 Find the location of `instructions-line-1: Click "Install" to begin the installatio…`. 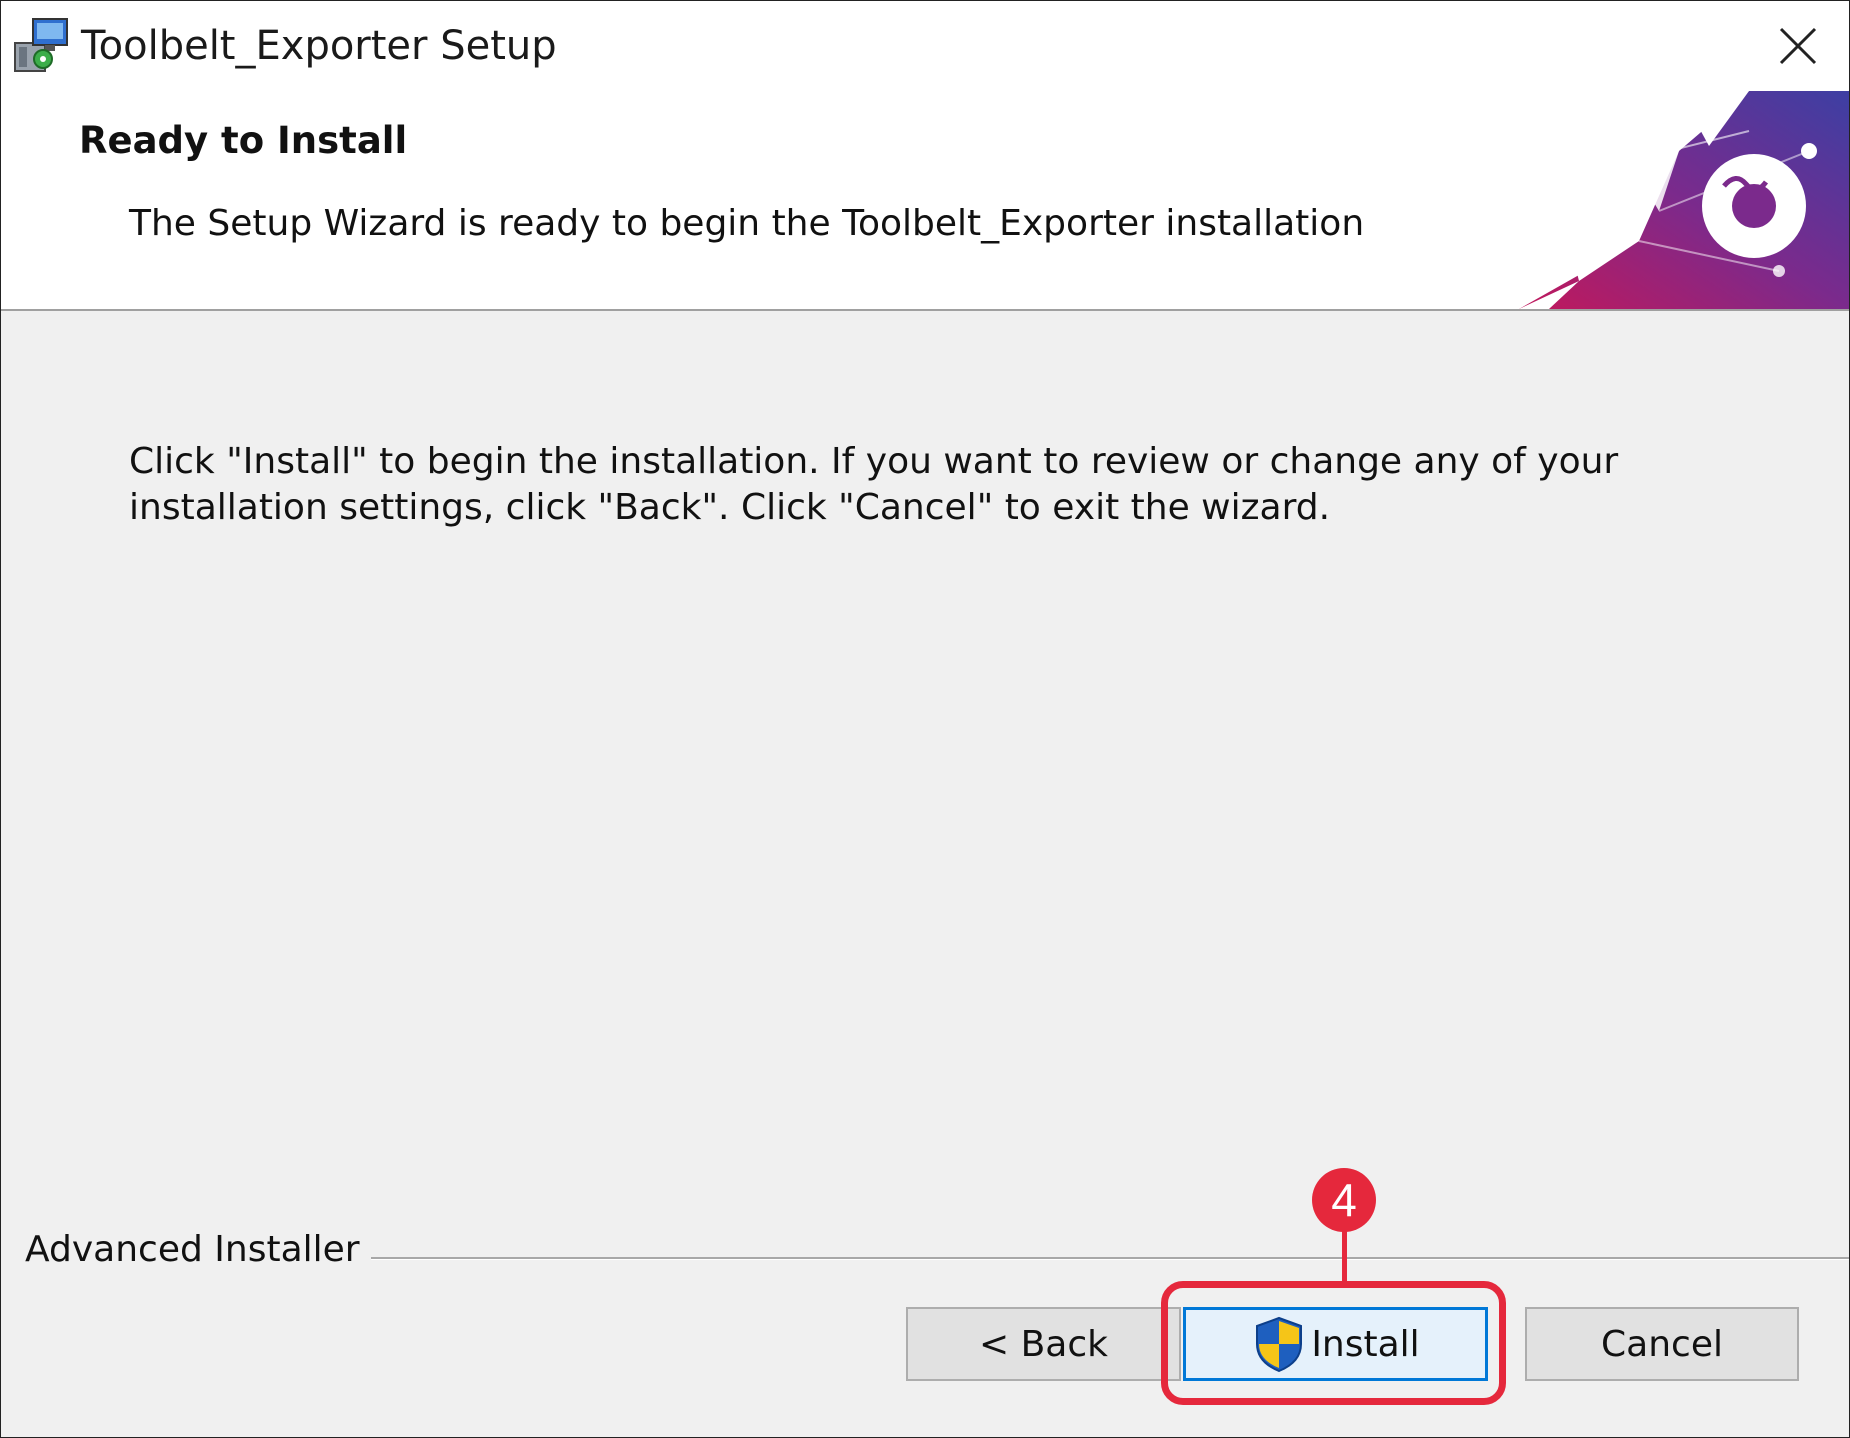

instructions-line-1: Click "Install" to begin the installatio… is located at coordinates (874, 461).